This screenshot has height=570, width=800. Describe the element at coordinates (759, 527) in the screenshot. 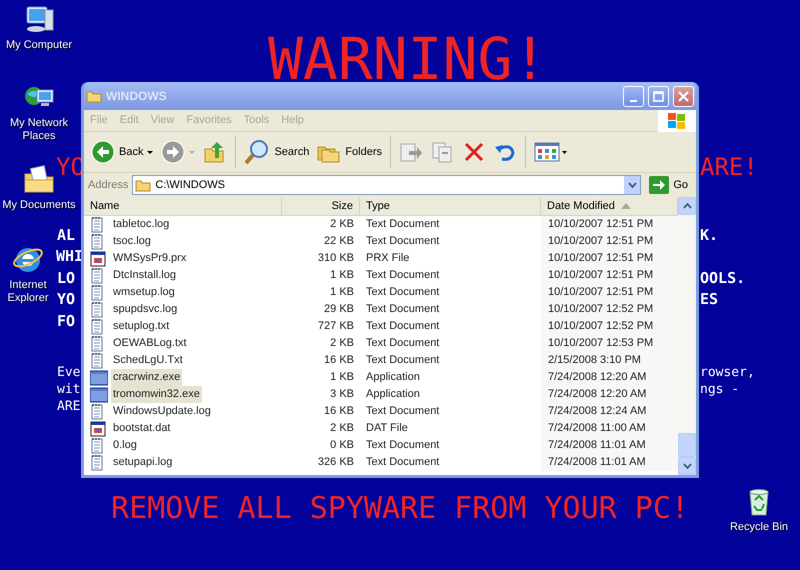

I see `desktop-icon-label: Recycle Bin` at that location.